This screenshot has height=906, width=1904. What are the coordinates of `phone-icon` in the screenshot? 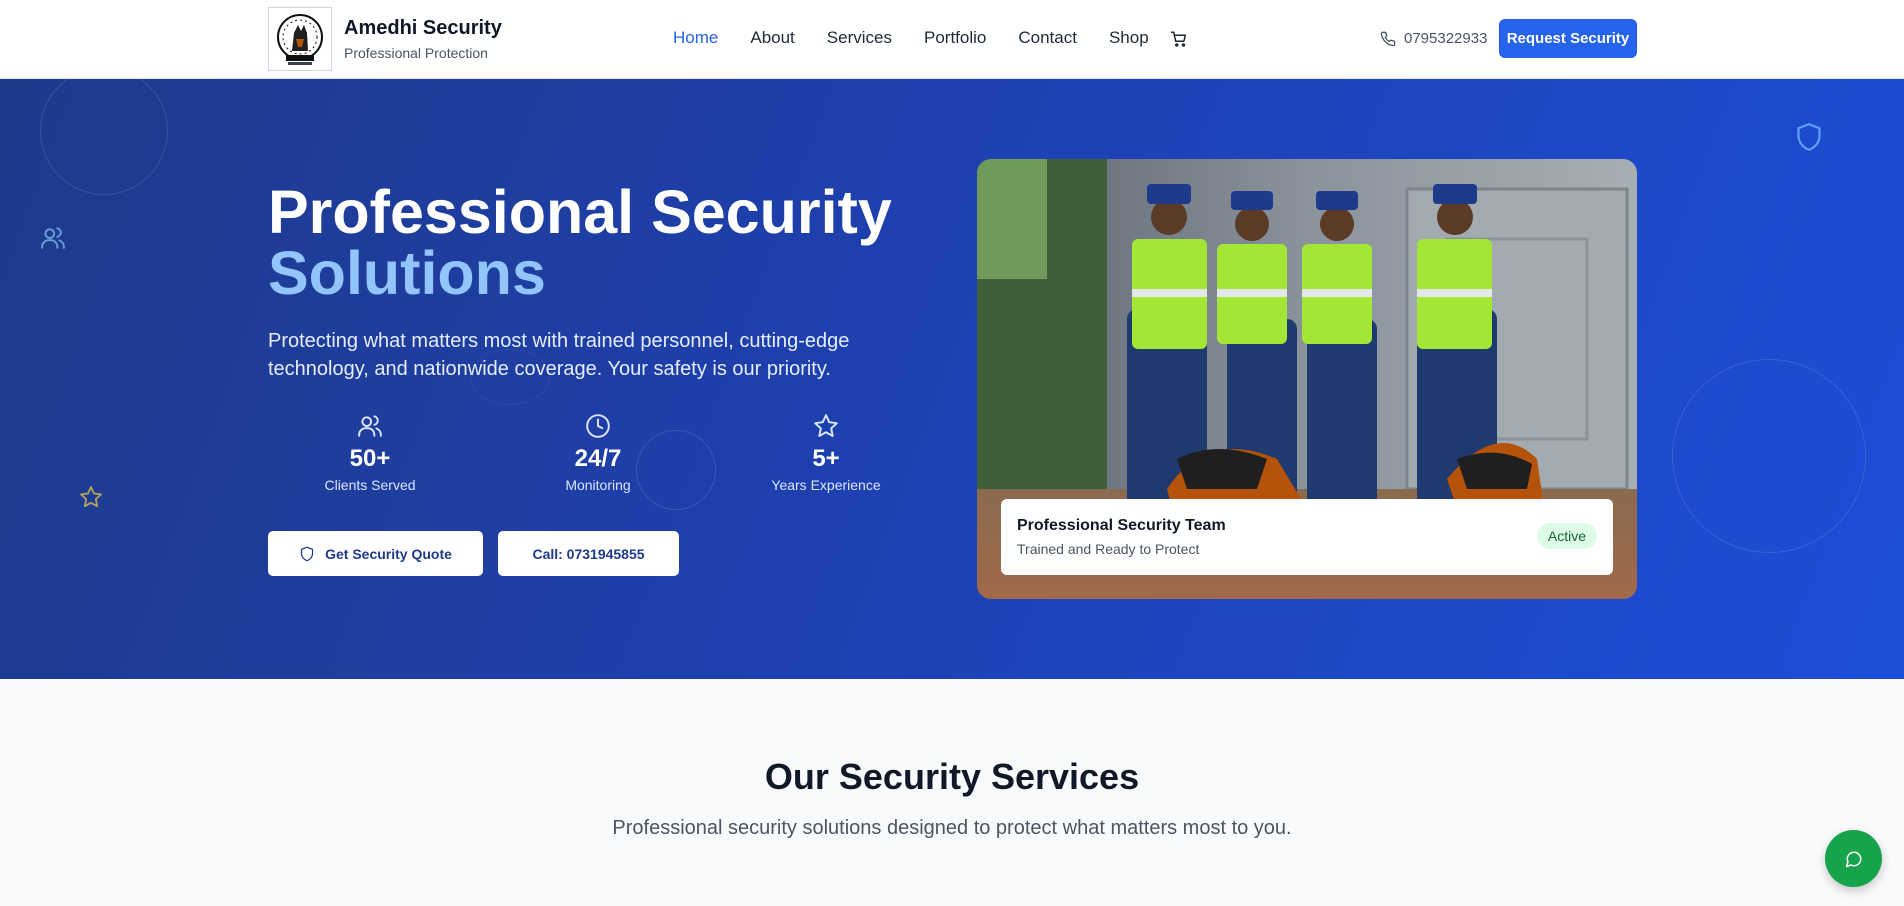 It's located at (1388, 38).